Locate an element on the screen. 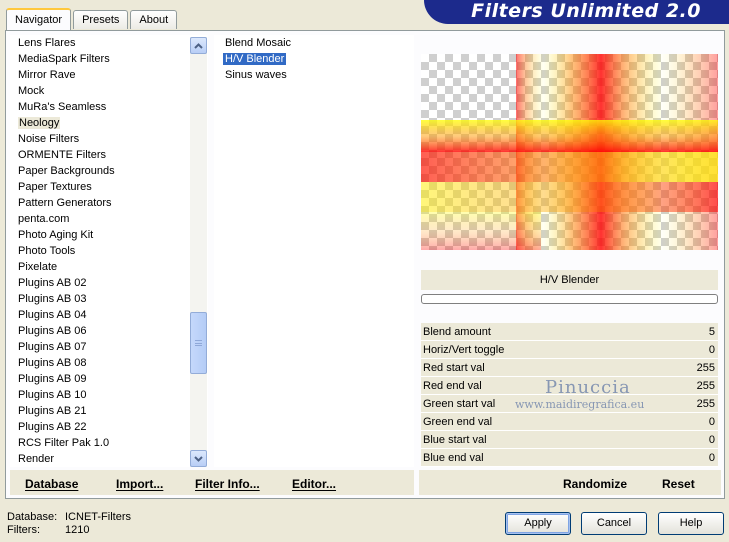 This screenshot has height=542, width=729. chevron-up-icon is located at coordinates (198, 45).